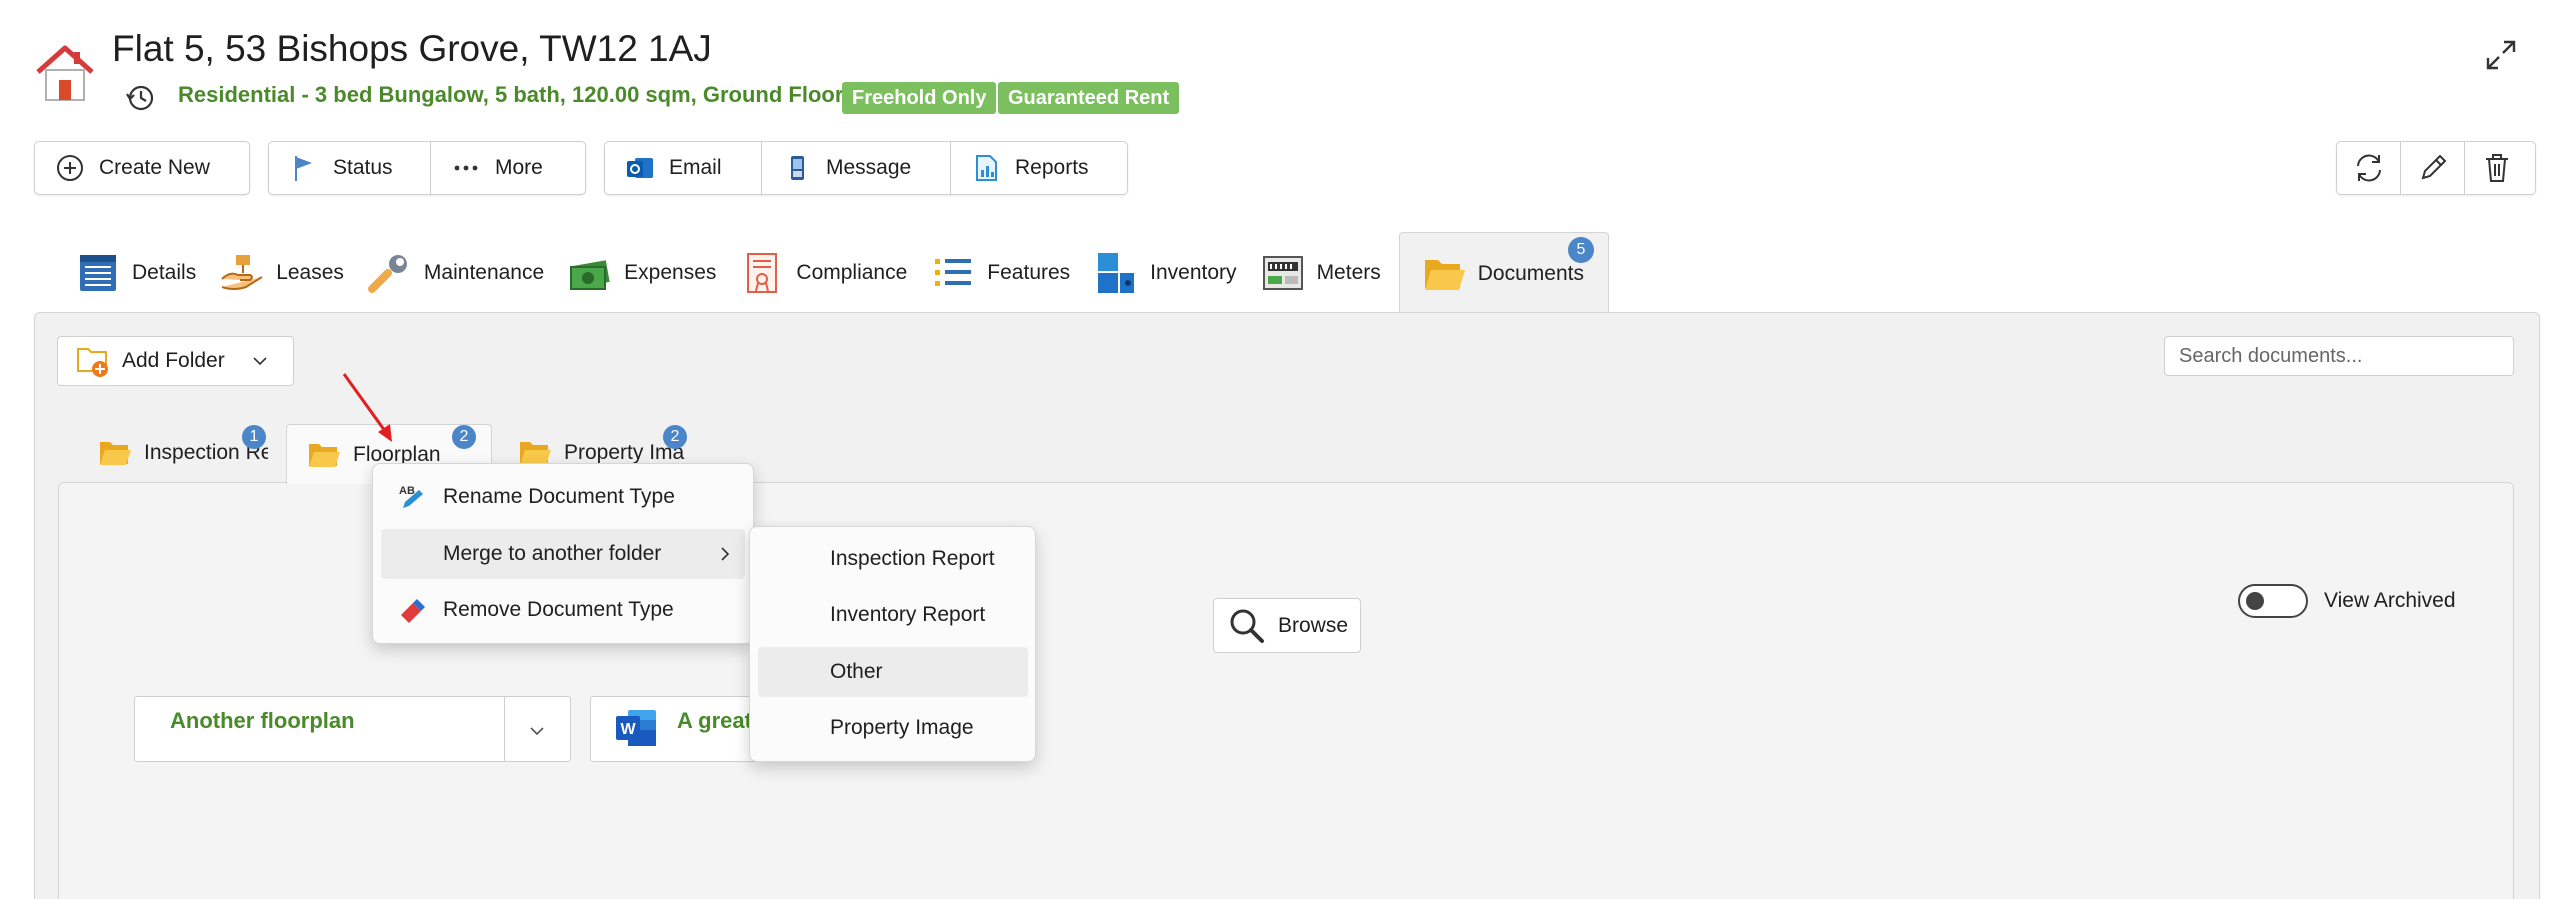 Image resolution: width=2560 pixels, height=899 pixels. Describe the element at coordinates (683, 168) in the screenshot. I see `email-button: Email` at that location.